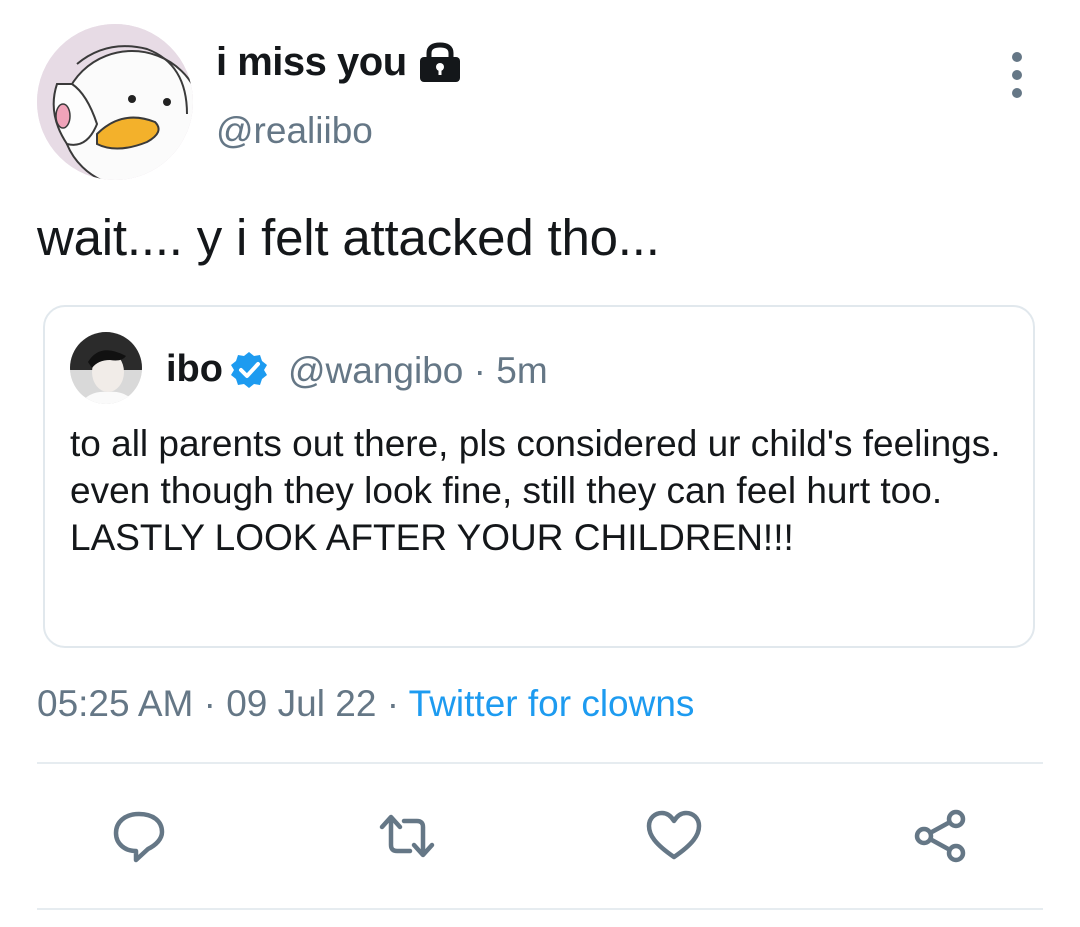 The height and width of the screenshot is (927, 1080). What do you see at coordinates (139, 836) in the screenshot?
I see `reply-icon` at bounding box center [139, 836].